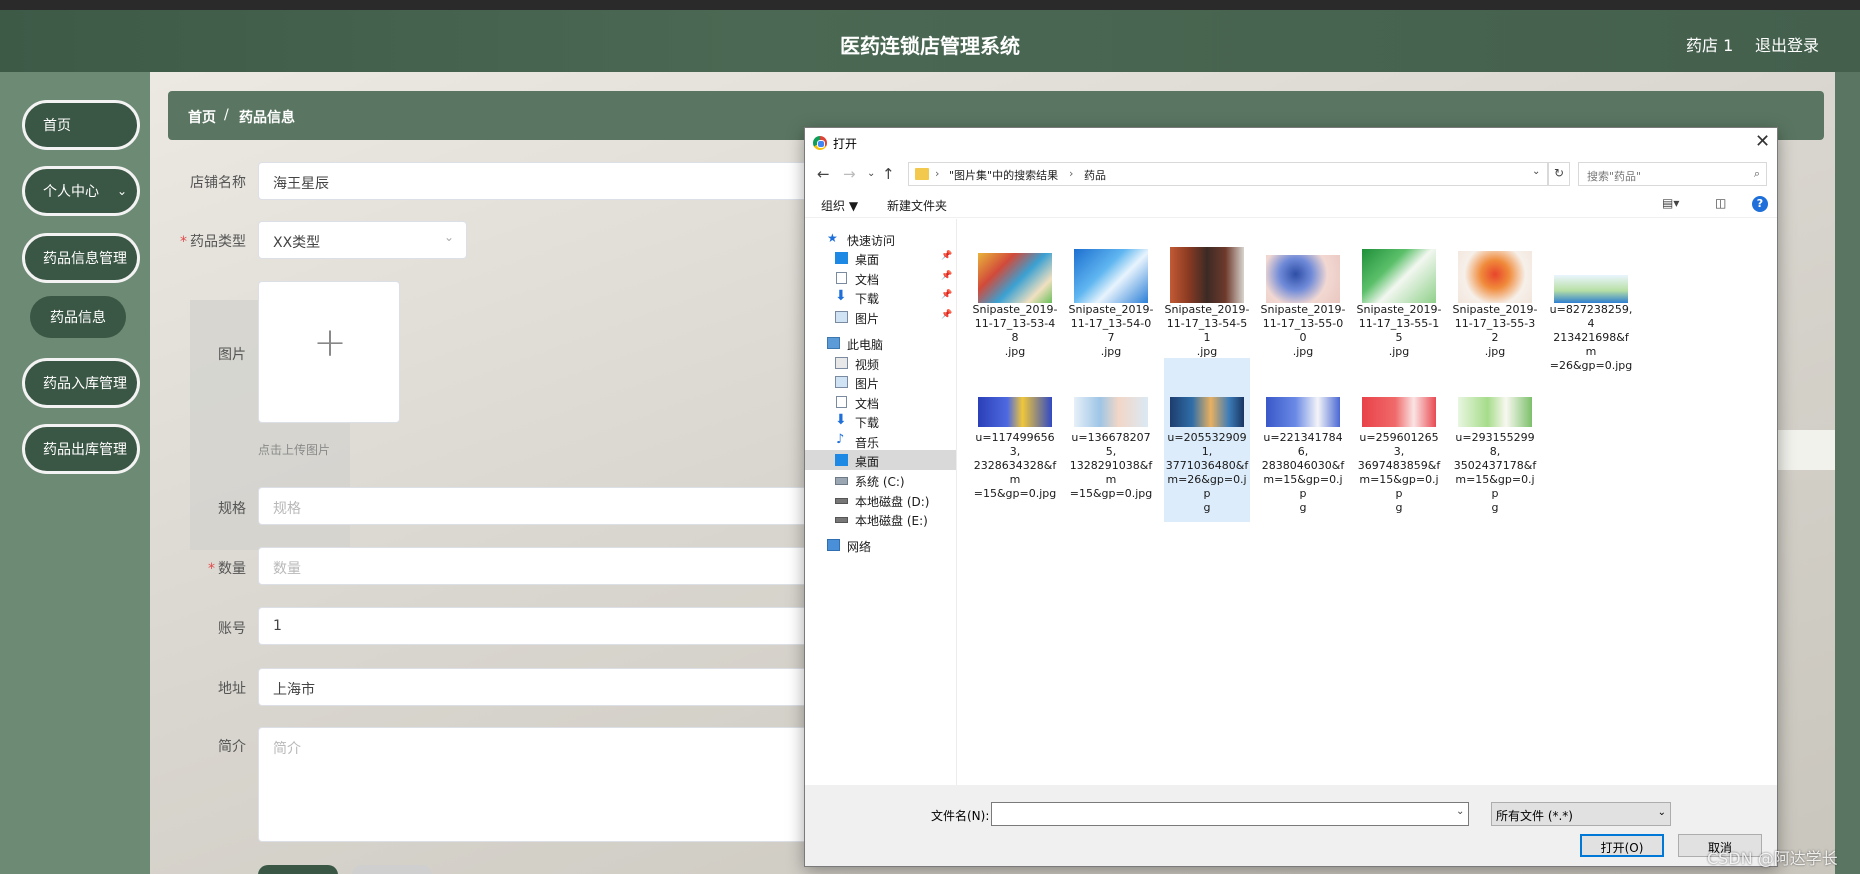 This screenshot has height=874, width=1860. Describe the element at coordinates (960, 816) in the screenshot. I see `filename-label: 文件名(N):` at that location.